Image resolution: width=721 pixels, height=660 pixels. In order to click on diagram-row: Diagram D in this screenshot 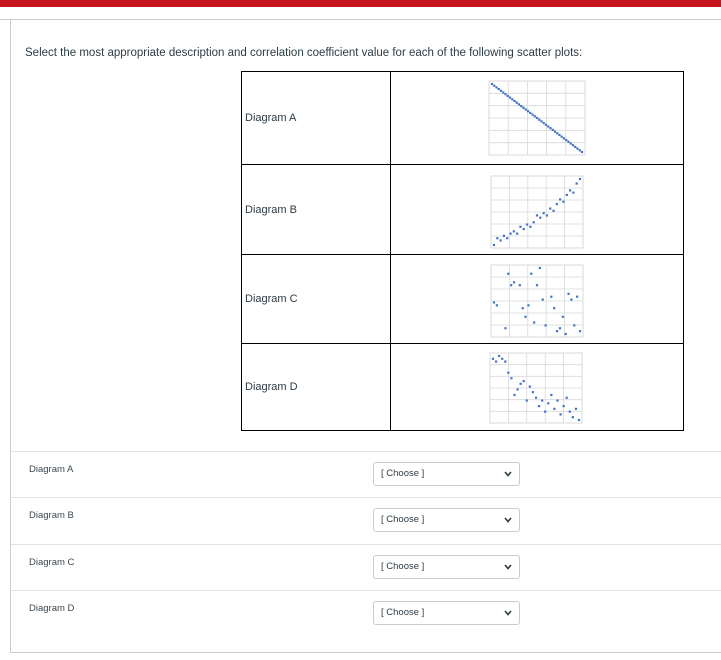, I will do `click(462, 387)`.